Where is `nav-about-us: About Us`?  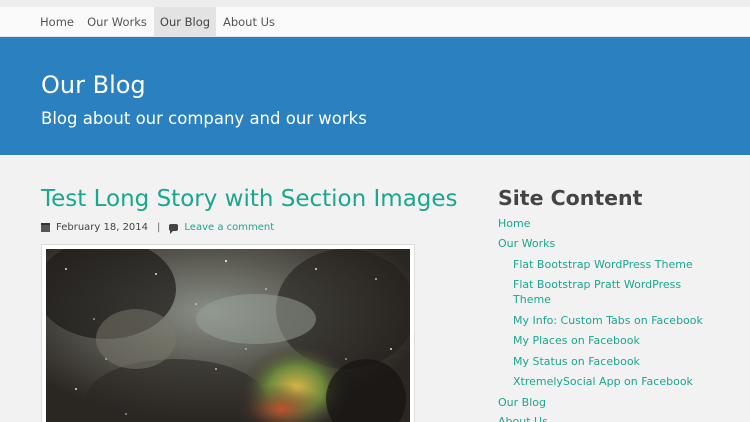
nav-about-us: About Us is located at coordinates (249, 22).